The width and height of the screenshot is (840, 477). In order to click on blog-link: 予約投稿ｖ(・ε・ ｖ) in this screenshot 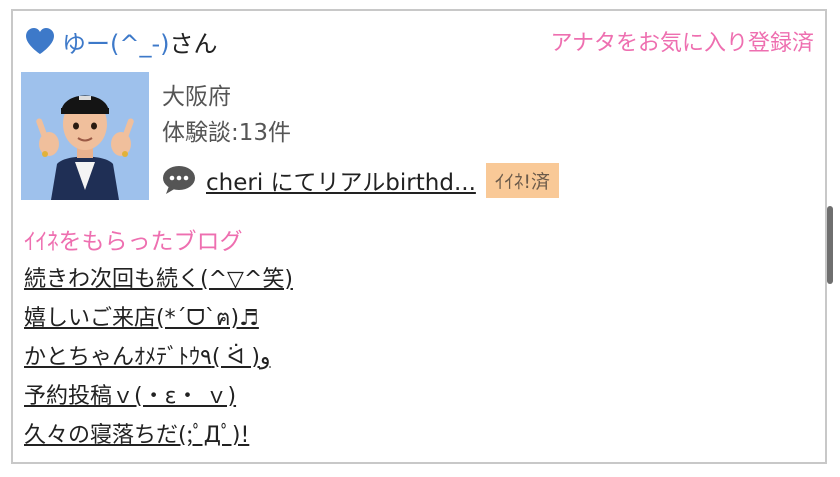, I will do `click(158, 401)`.